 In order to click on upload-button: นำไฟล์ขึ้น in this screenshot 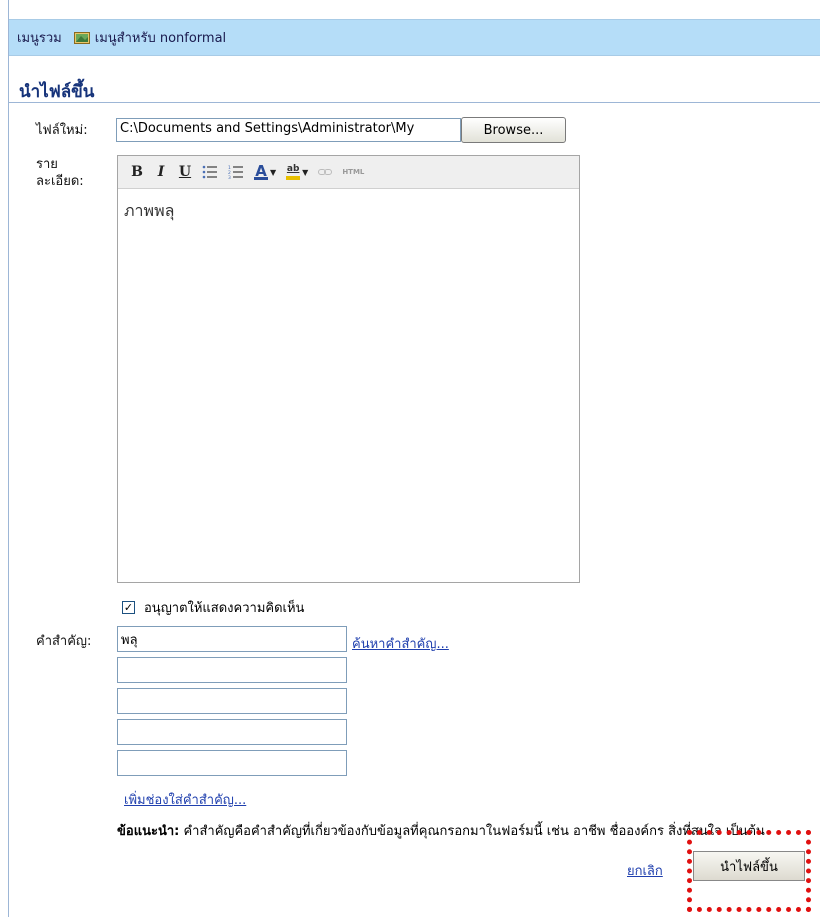, I will do `click(749, 866)`.